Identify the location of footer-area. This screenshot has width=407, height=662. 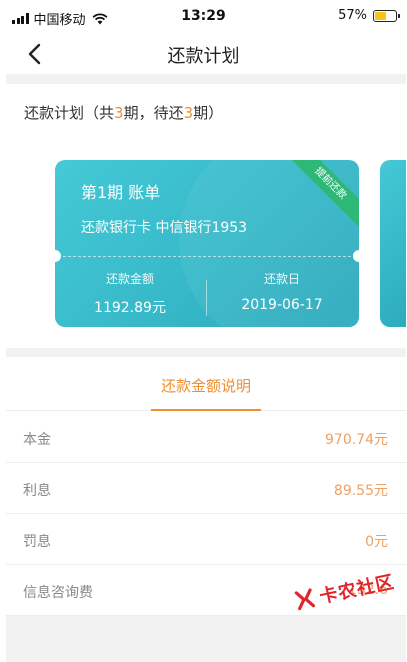
(206, 639).